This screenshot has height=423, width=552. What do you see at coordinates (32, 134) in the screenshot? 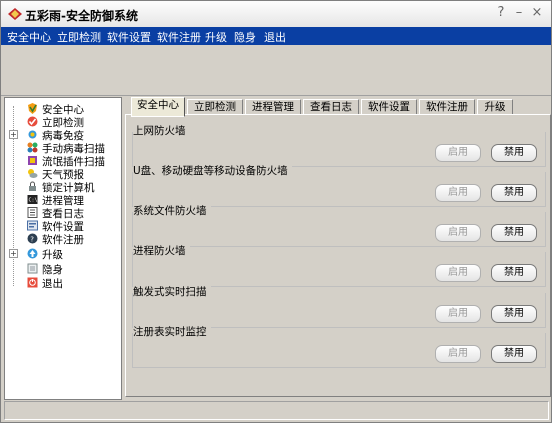
I see `virus-icon` at bounding box center [32, 134].